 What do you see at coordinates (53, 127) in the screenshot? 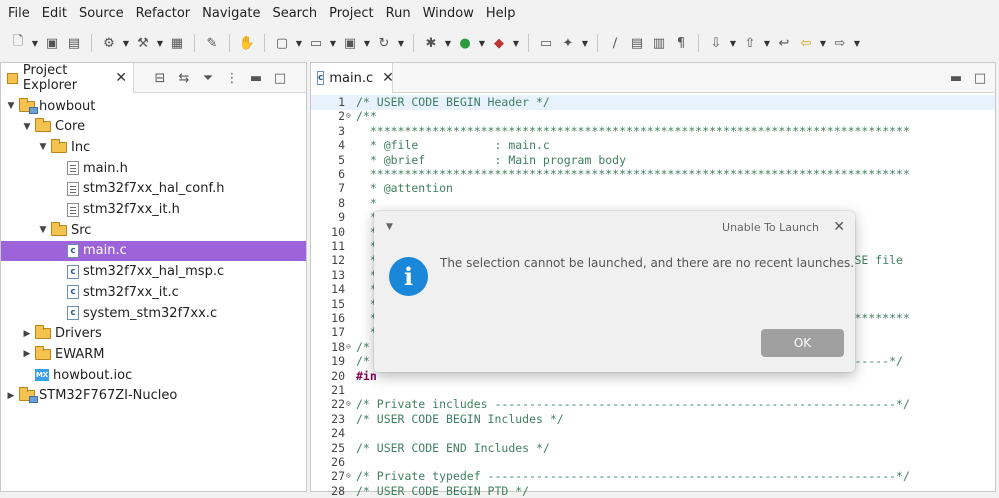
I see `tree-item: ▼ Core` at bounding box center [53, 127].